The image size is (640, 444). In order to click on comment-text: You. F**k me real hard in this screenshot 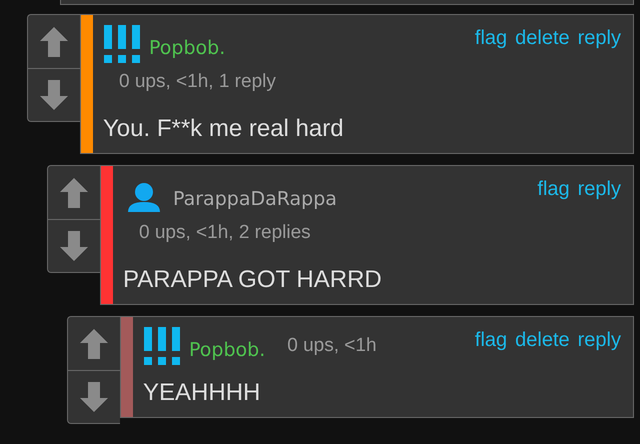, I will do `click(224, 129)`.